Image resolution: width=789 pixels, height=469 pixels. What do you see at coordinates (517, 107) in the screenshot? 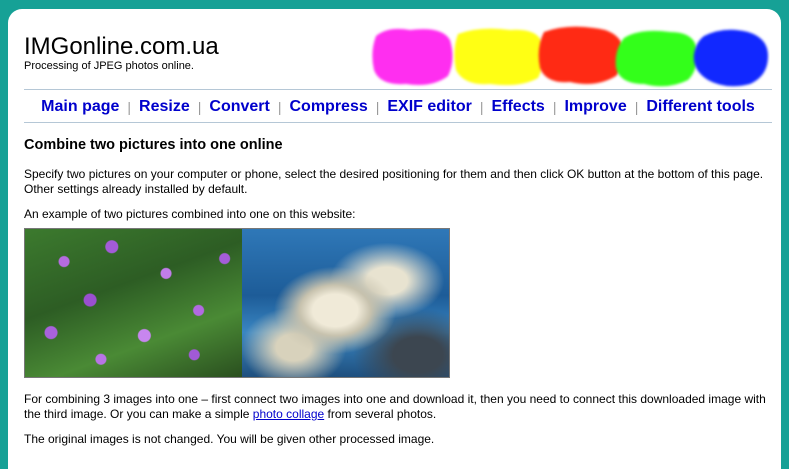
I see `nav-effects: Effects` at bounding box center [517, 107].